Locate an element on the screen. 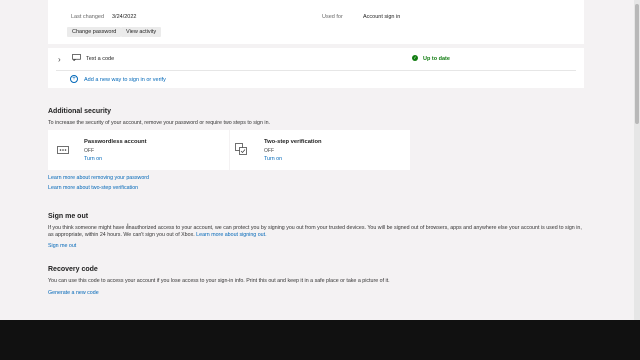 This screenshot has height=360, width=640. sign-me-out-link: Sign me out is located at coordinates (62, 246).